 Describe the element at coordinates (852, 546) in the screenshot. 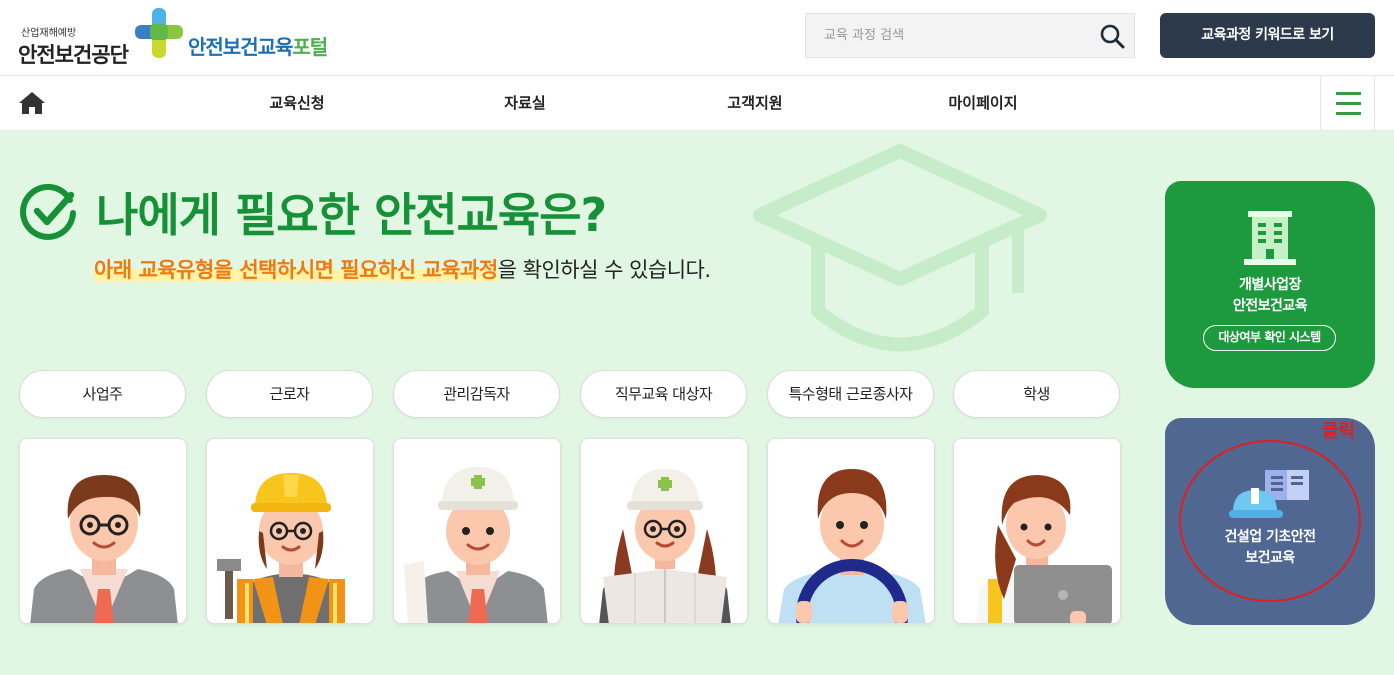

I see `special-worker-character-illustration` at that location.